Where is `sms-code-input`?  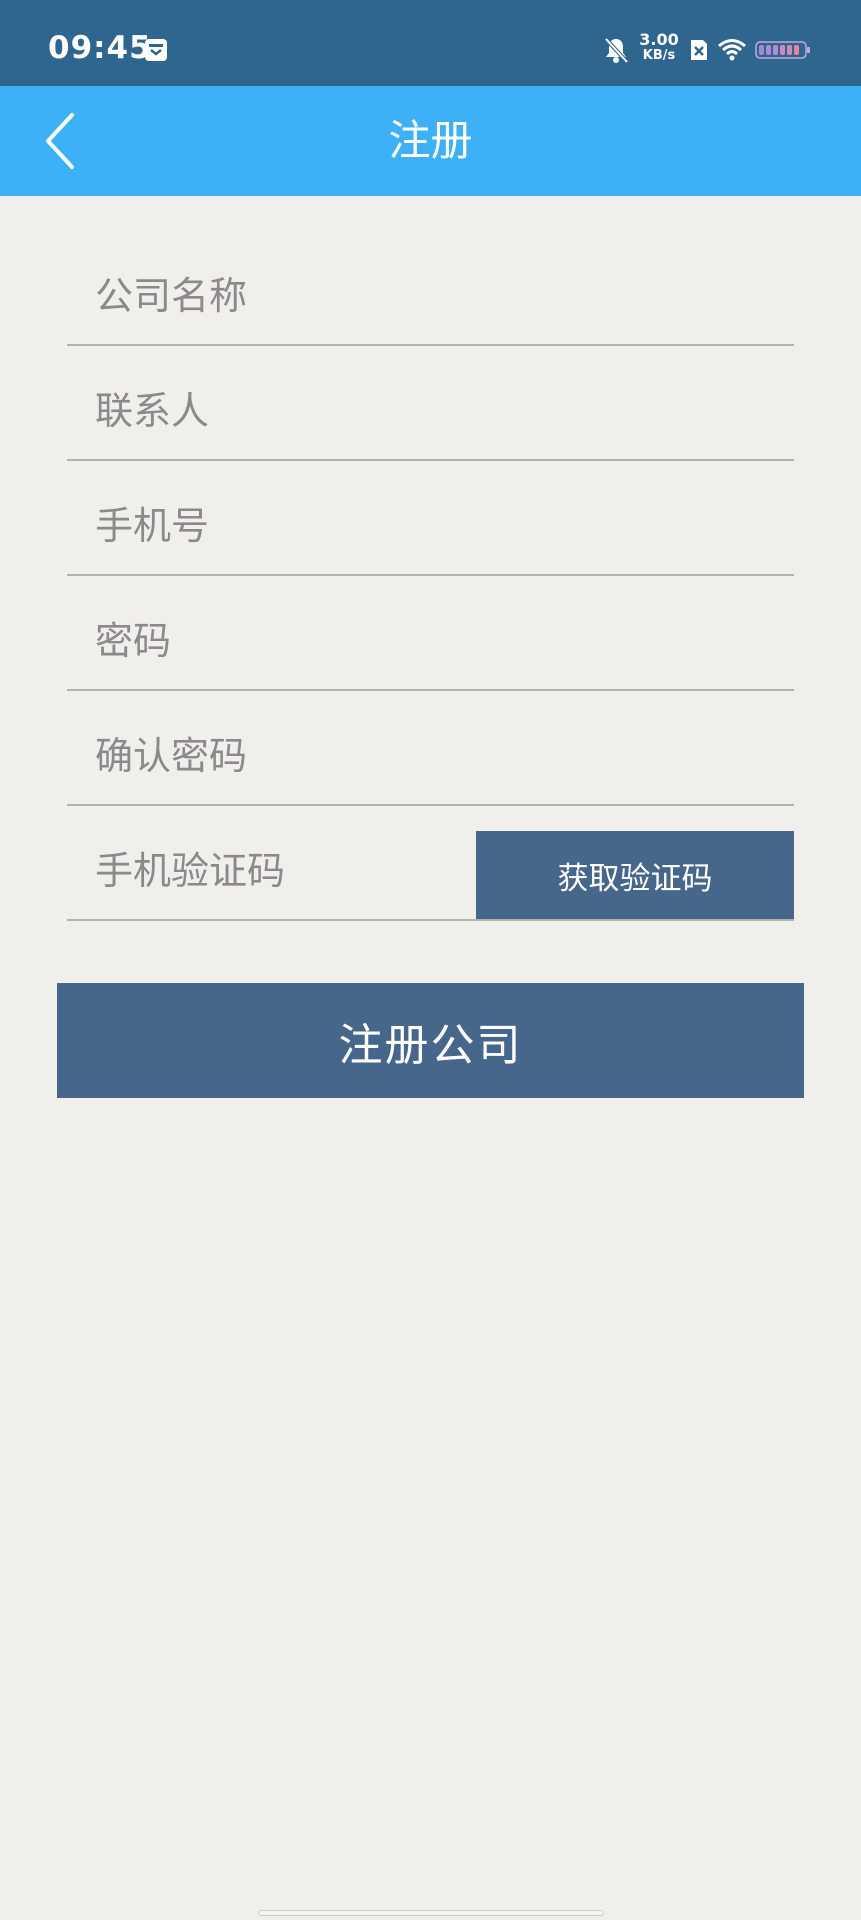
sms-code-input is located at coordinates (275, 871).